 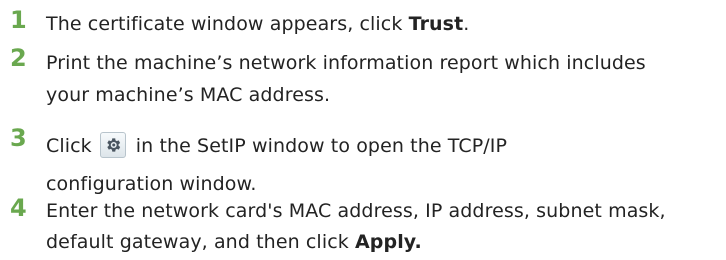 What do you see at coordinates (227, 24) in the screenshot?
I see `step-text-part: The certificate window appears, click` at bounding box center [227, 24].